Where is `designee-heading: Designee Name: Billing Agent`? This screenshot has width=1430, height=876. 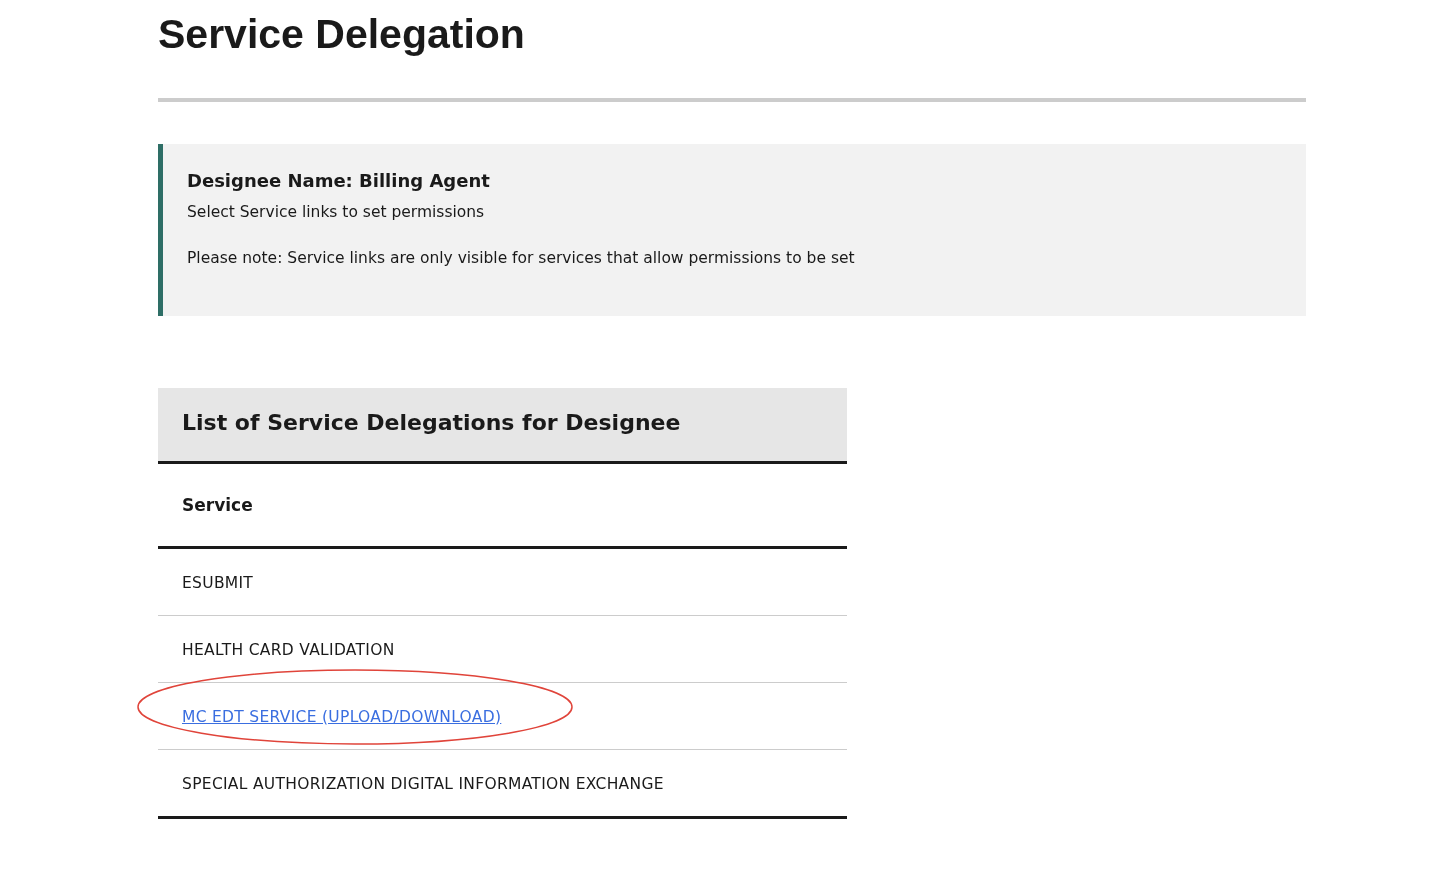
designee-heading: Designee Name: Billing Agent is located at coordinates (339, 180).